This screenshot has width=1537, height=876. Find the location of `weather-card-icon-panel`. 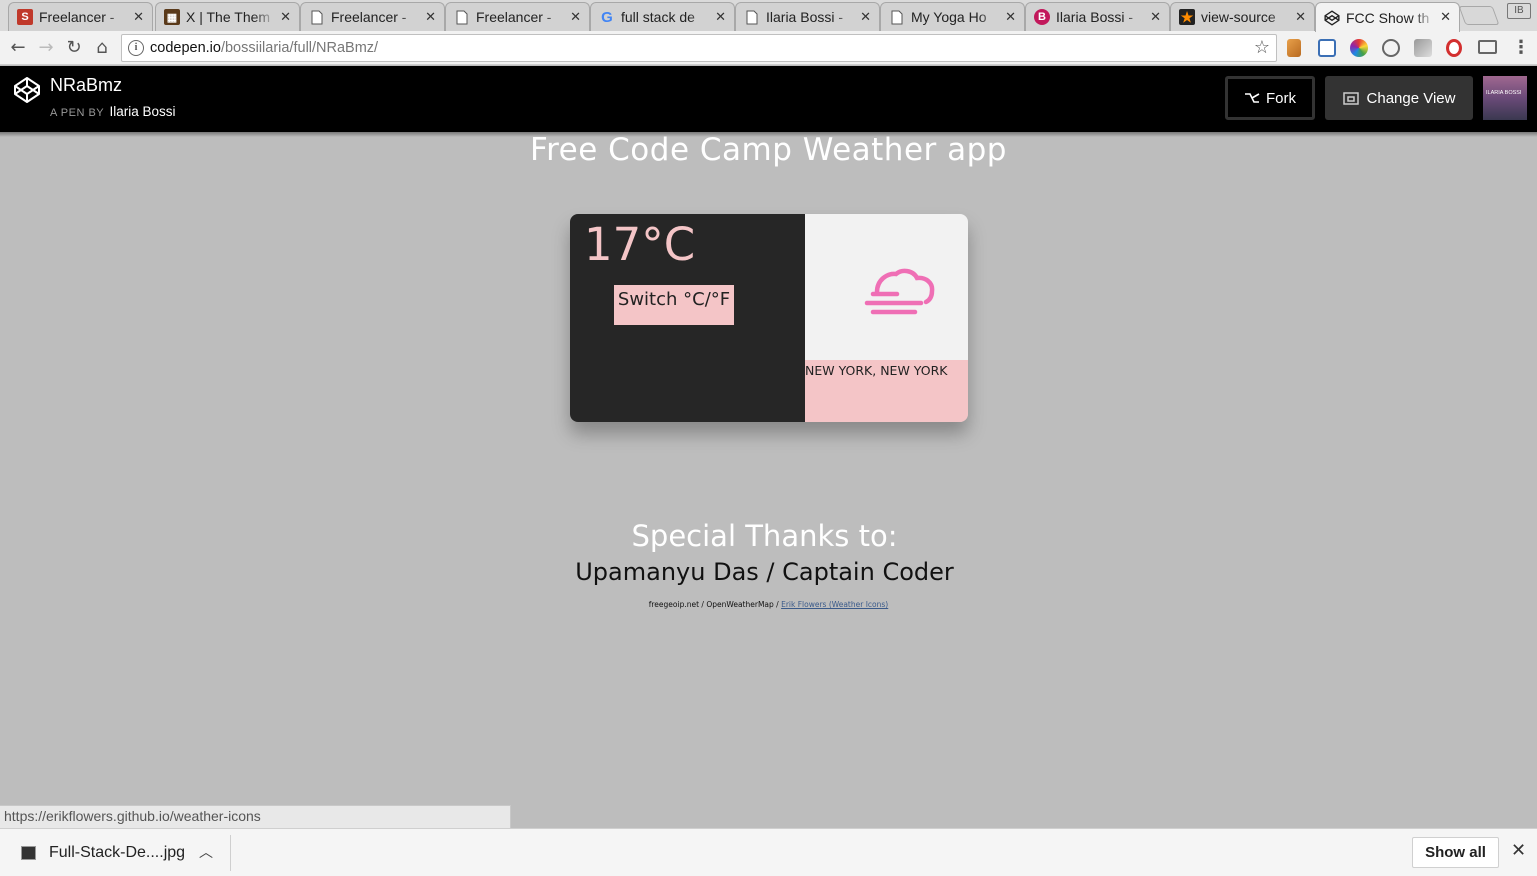

weather-card-icon-panel is located at coordinates (886, 287).